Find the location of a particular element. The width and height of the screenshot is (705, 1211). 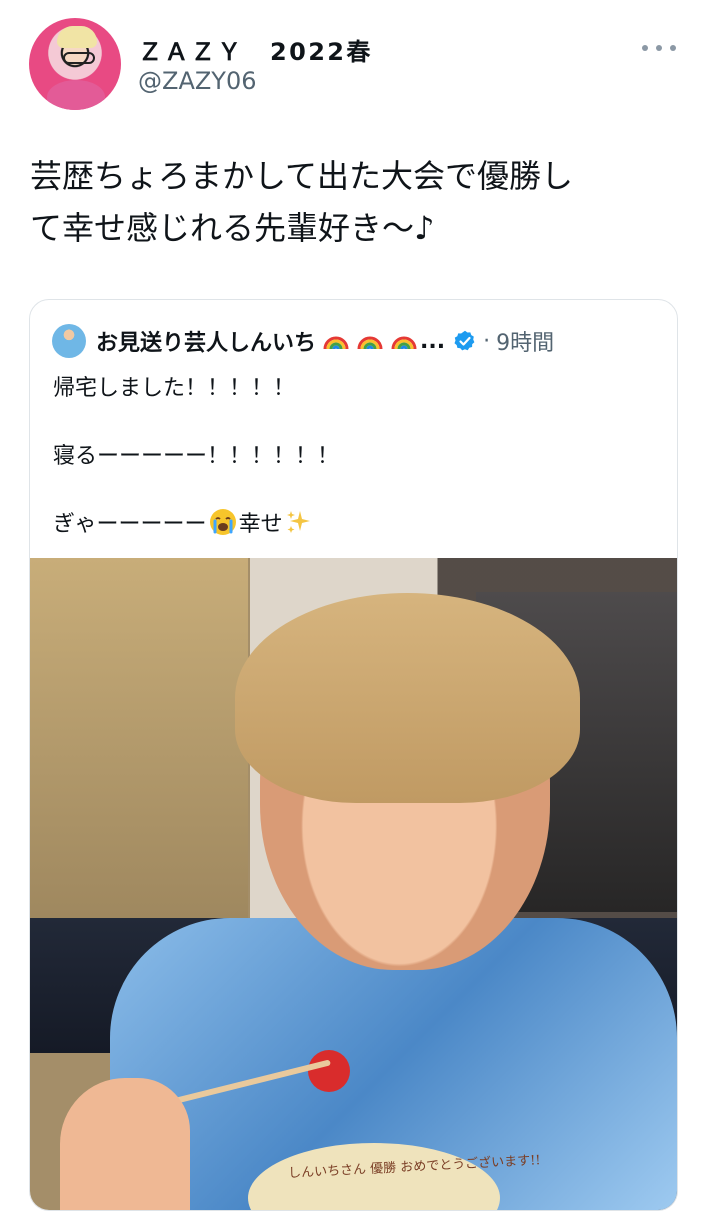

tweet-text-line-2: て幸せ感じれる先輩好き〜♪ is located at coordinates (232, 228).